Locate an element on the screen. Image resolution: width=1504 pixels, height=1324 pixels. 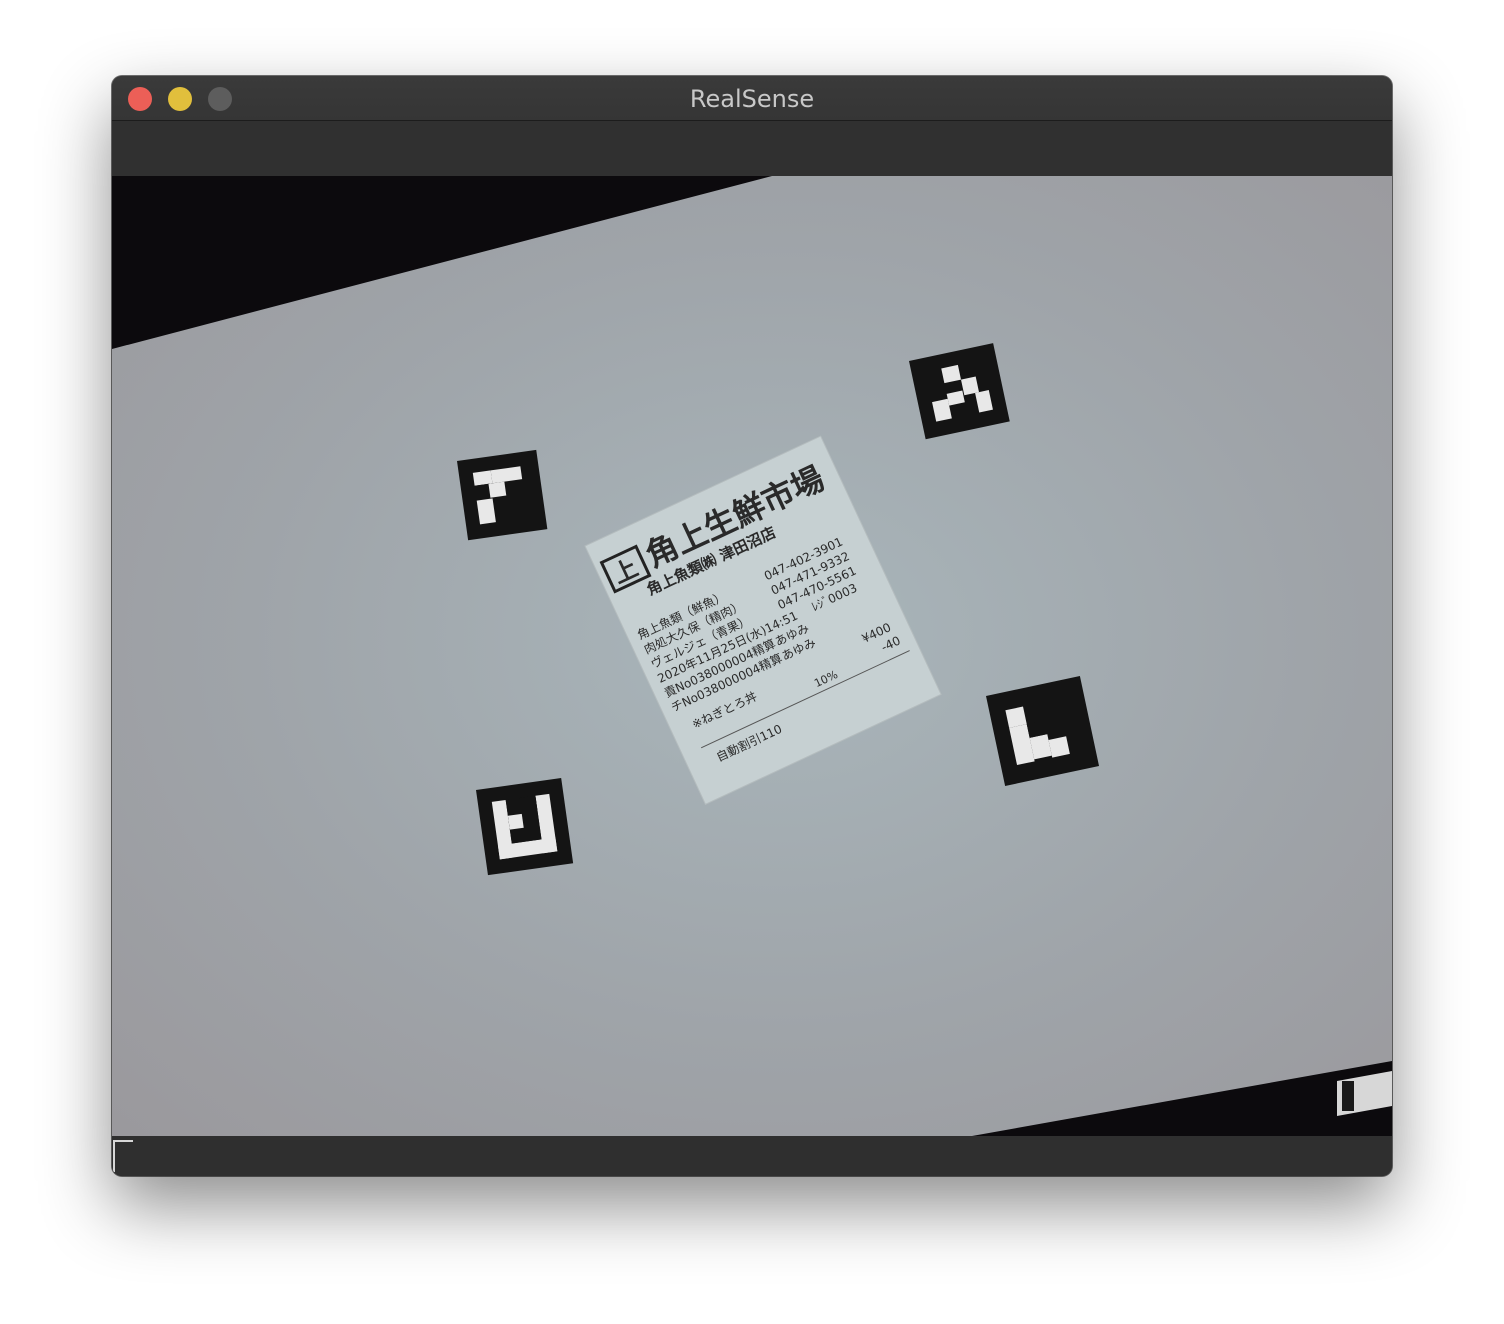
toolbar is located at coordinates (752, 148).